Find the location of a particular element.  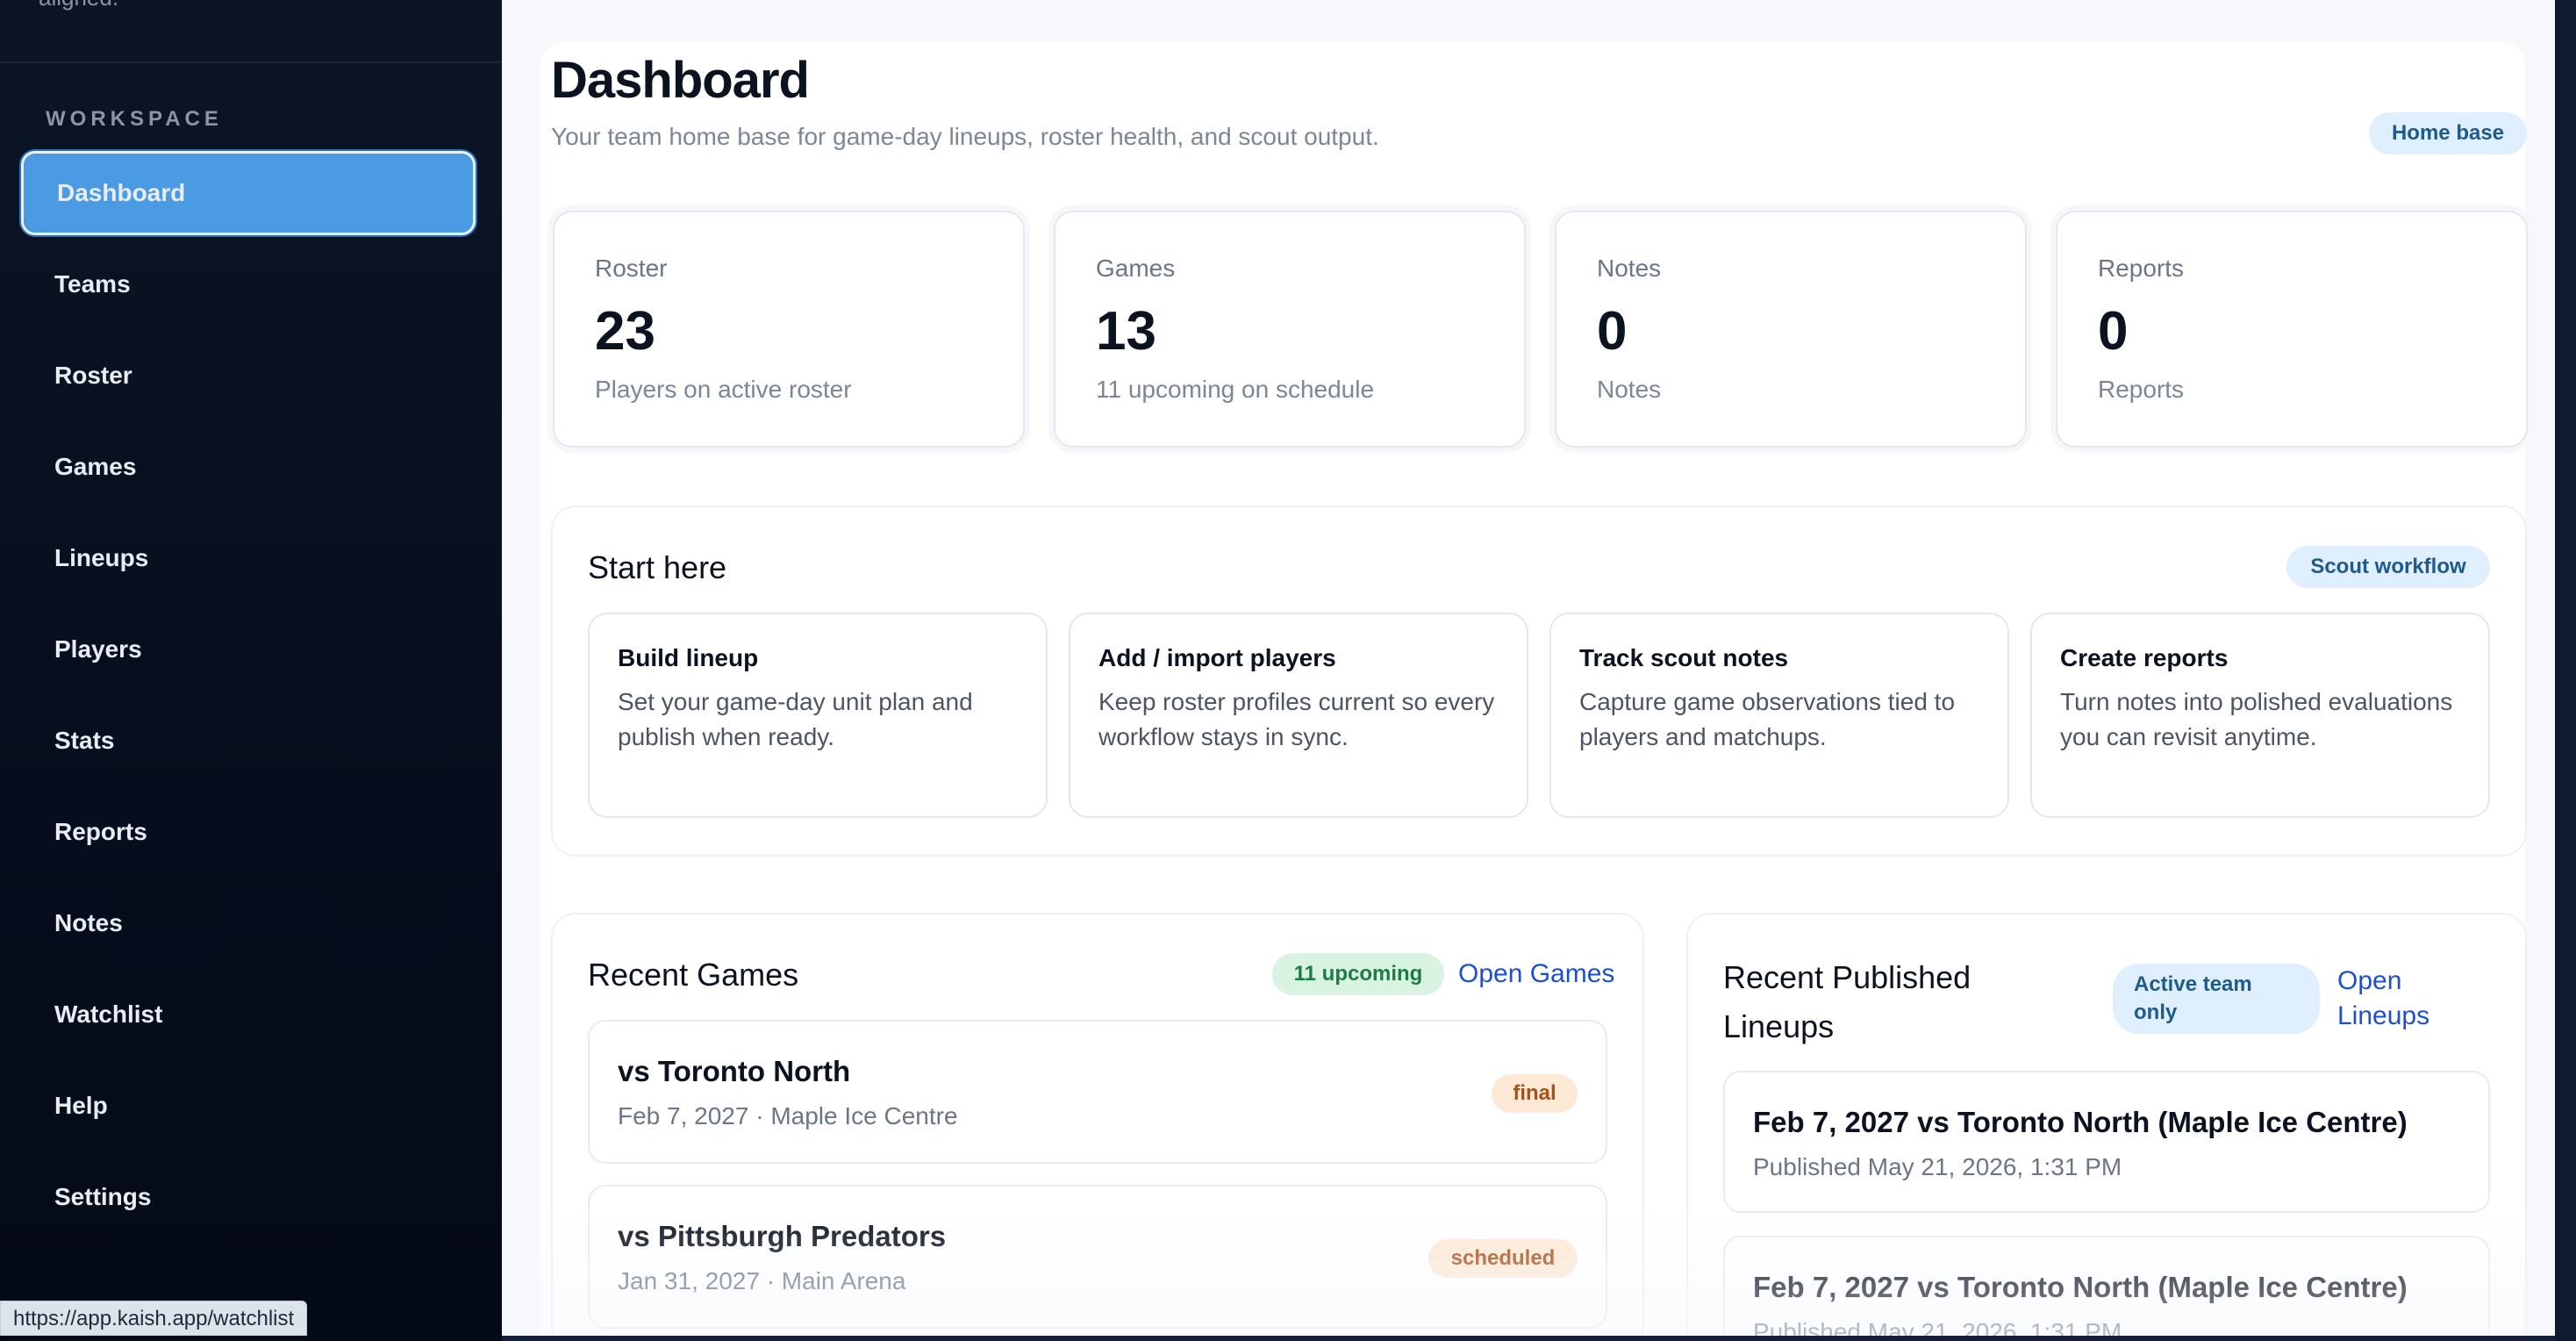

window-edge is located at coordinates (2565, 670).